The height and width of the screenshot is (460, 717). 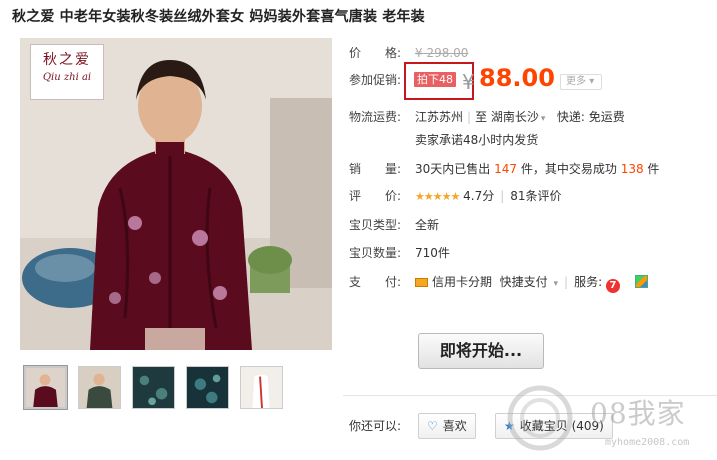 I want to click on credit-installment-link: 信用卡分期, so click(x=462, y=282).